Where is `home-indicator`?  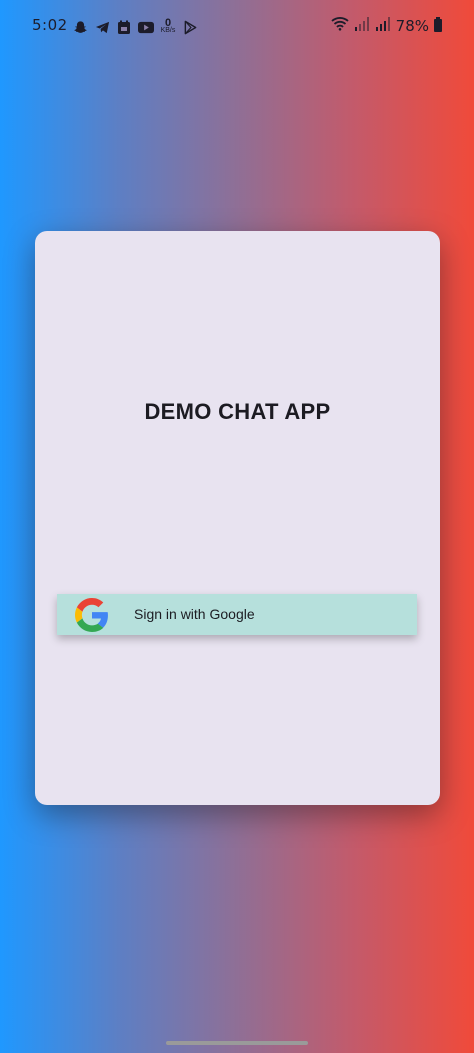 home-indicator is located at coordinates (237, 1043).